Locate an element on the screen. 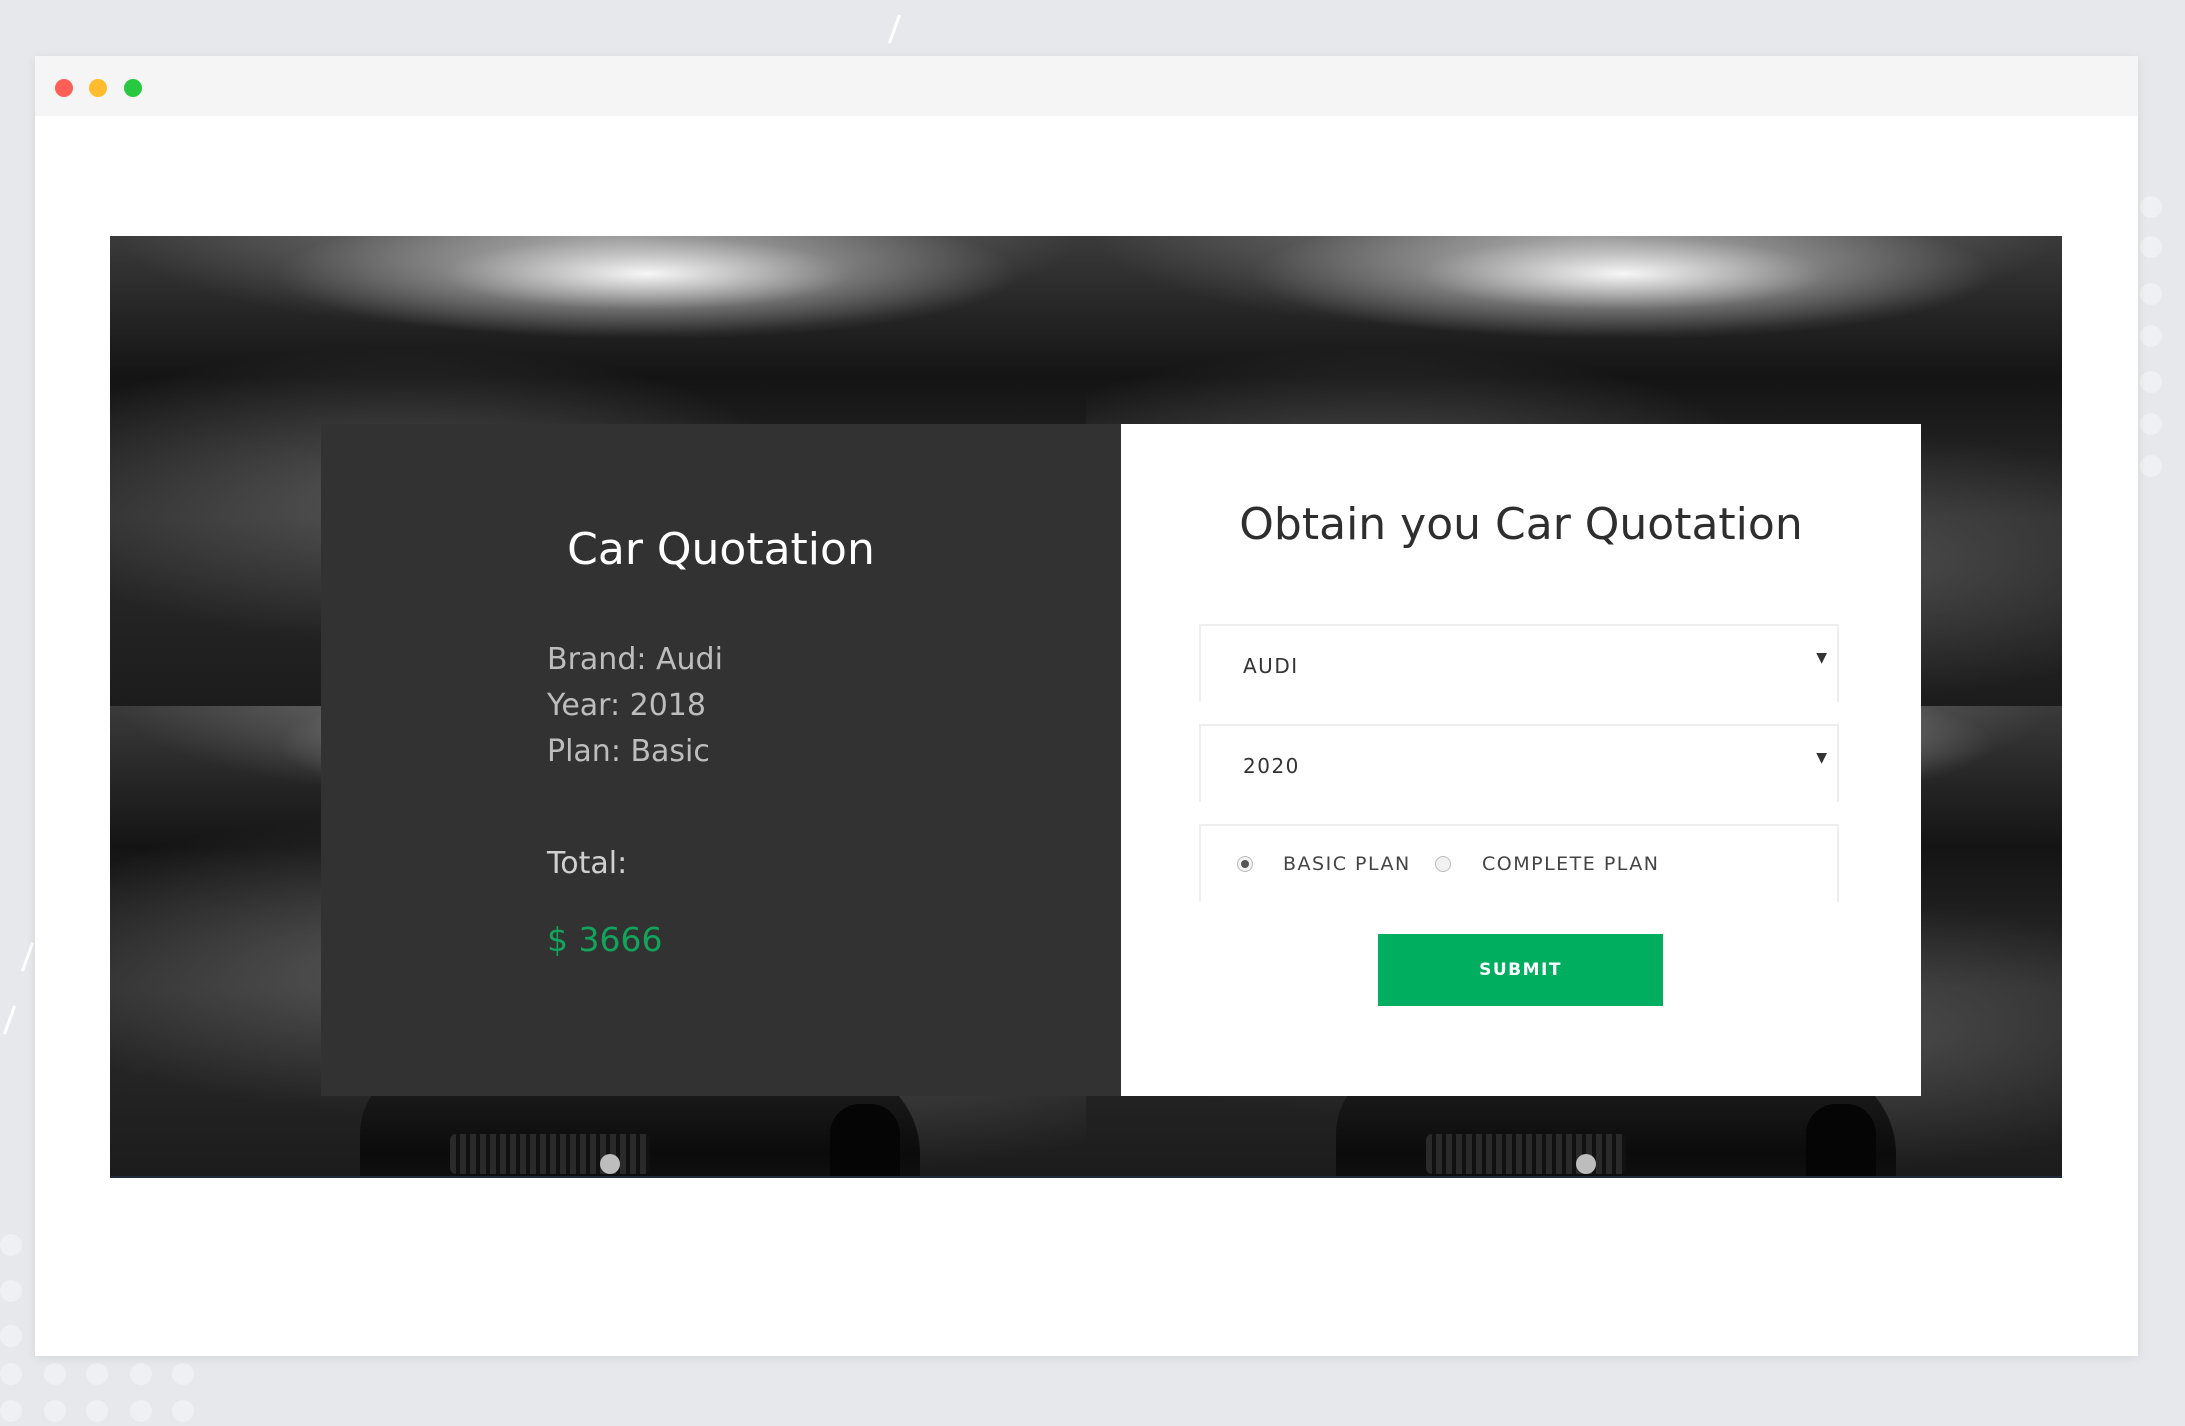 The image size is (2185, 1426). year-select-value: 2020 is located at coordinates (1271, 766).